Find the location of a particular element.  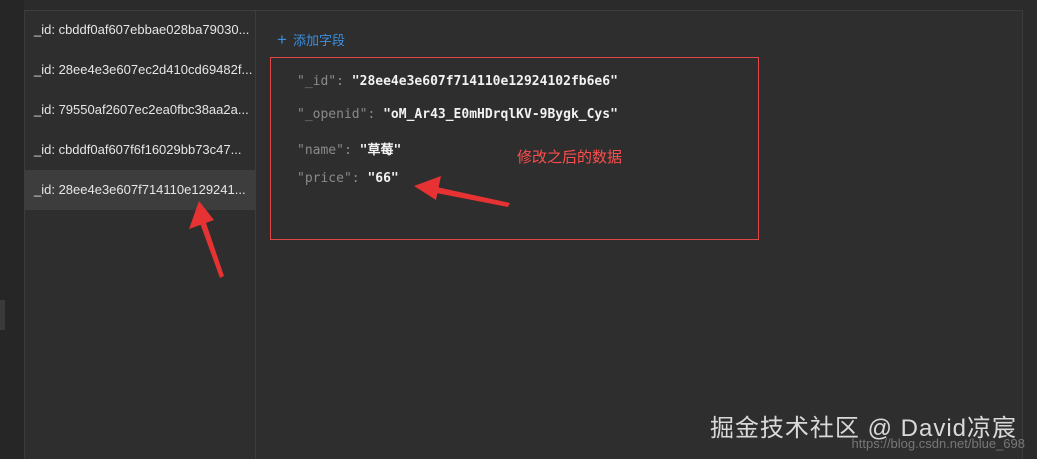

annotation-note: 修改之后的数据 is located at coordinates (570, 157).